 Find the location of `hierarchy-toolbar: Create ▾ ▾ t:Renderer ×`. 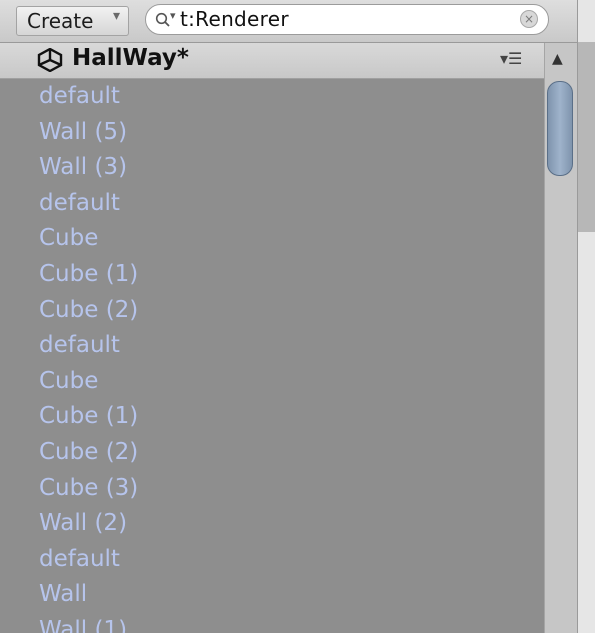

hierarchy-toolbar: Create ▾ ▾ t:Renderer × is located at coordinates (289, 21).